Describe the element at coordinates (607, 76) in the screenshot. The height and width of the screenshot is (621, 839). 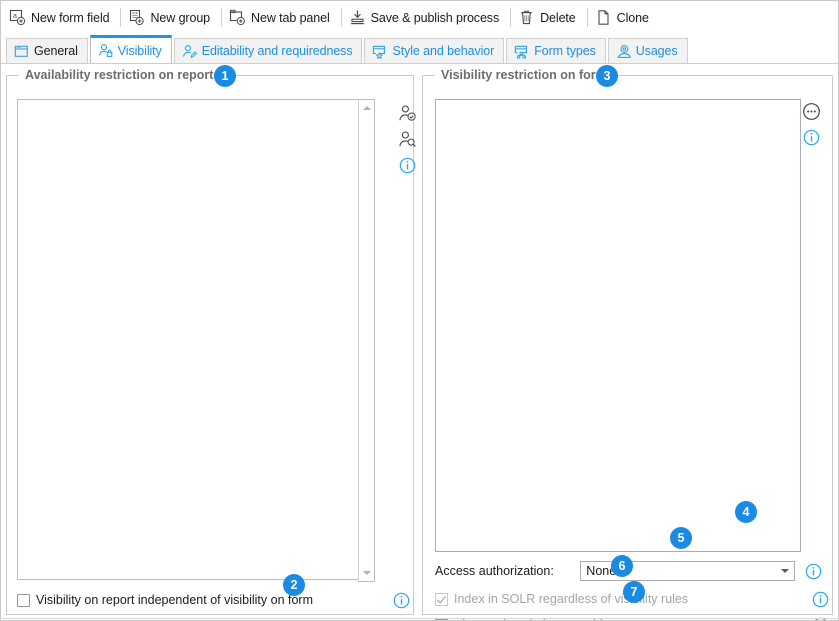
I see `step-badge-3: 3` at that location.